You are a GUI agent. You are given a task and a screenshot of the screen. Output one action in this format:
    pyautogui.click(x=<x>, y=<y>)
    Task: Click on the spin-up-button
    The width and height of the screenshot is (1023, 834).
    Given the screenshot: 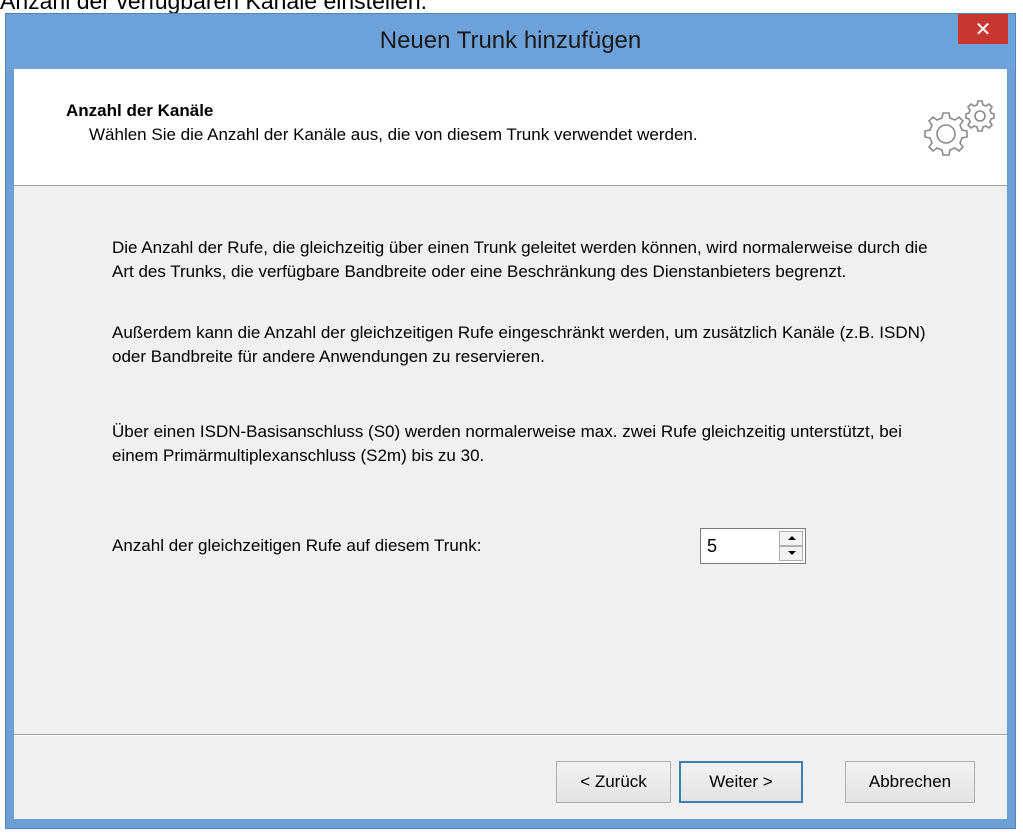 What is the action you would take?
    pyautogui.click(x=791, y=538)
    